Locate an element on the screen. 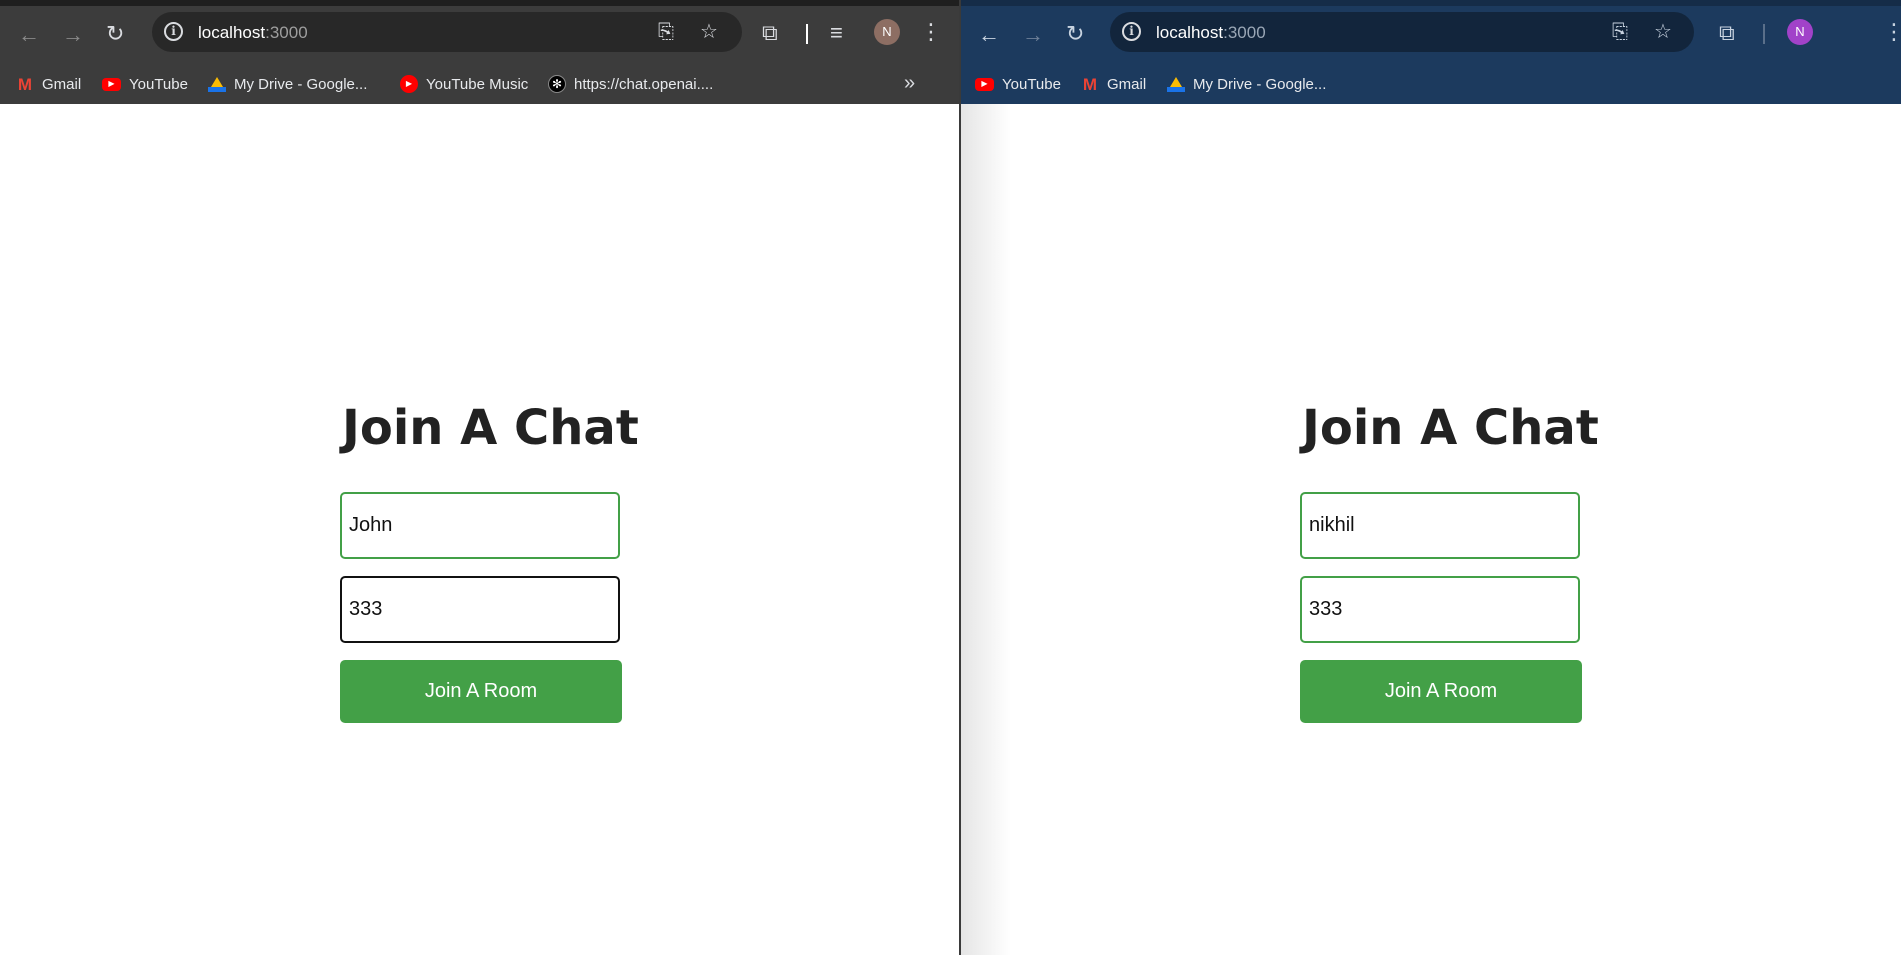 The image size is (1901, 955). more-bookmarks-chevron-icon: » is located at coordinates (909, 83).